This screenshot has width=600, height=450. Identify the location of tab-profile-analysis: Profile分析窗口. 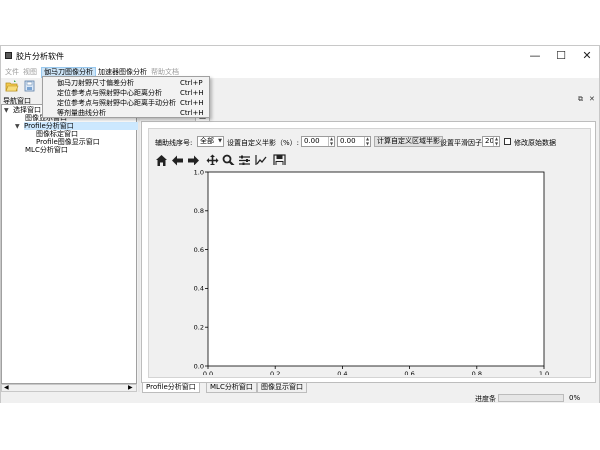
(171, 388).